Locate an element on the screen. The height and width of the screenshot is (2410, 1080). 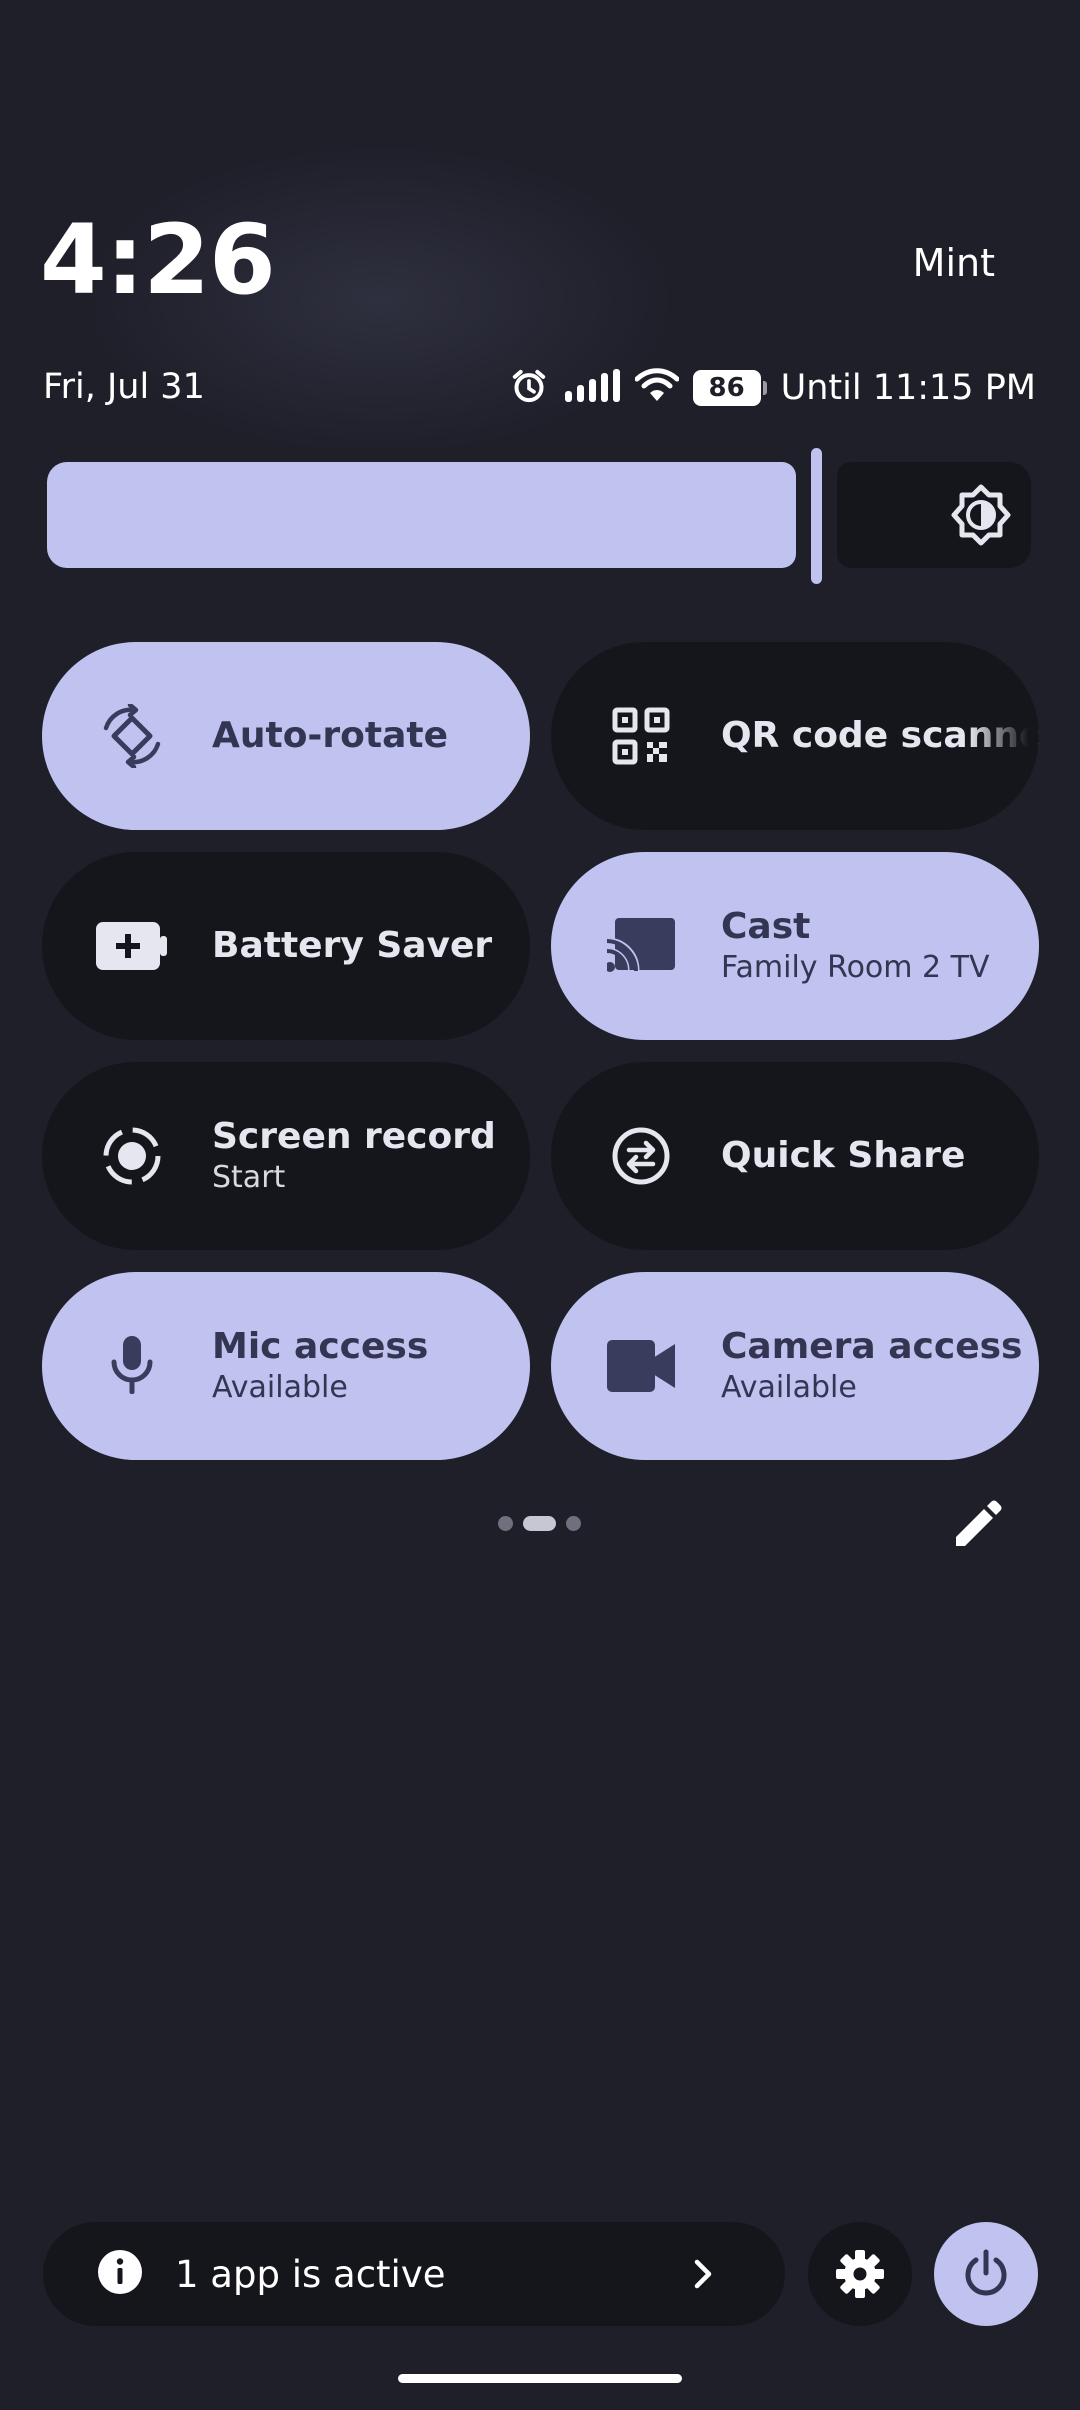
screen-record-icon is located at coordinates (132, 1156).